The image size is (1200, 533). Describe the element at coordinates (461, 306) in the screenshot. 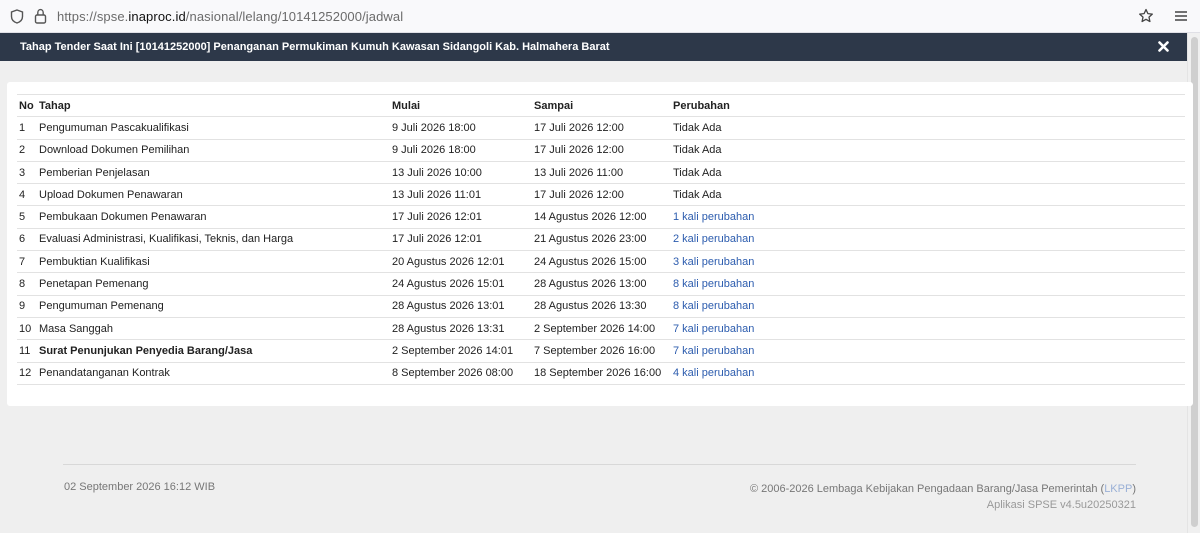

I see `row-mulai: 28 Agustus 2026 13:01` at that location.